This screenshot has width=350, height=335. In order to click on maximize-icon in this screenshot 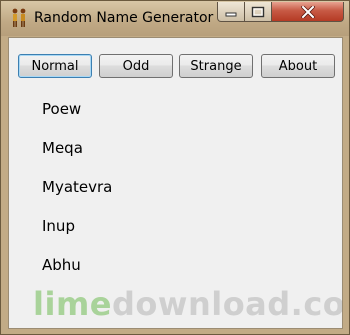, I will do `click(258, 11)`.